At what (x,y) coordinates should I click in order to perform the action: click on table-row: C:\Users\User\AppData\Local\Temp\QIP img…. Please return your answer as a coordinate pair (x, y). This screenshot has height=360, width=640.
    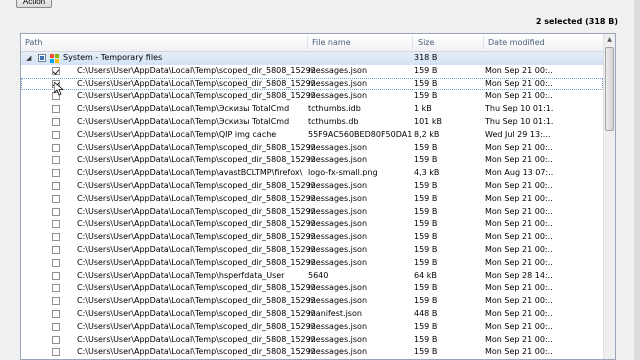
    Looking at the image, I should click on (312, 135).